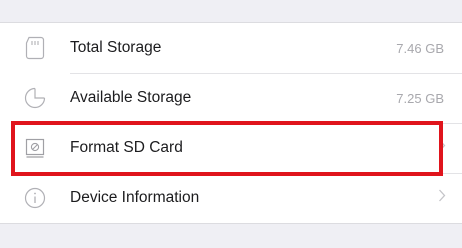 Image resolution: width=462 pixels, height=248 pixels. I want to click on info-icon, so click(35, 198).